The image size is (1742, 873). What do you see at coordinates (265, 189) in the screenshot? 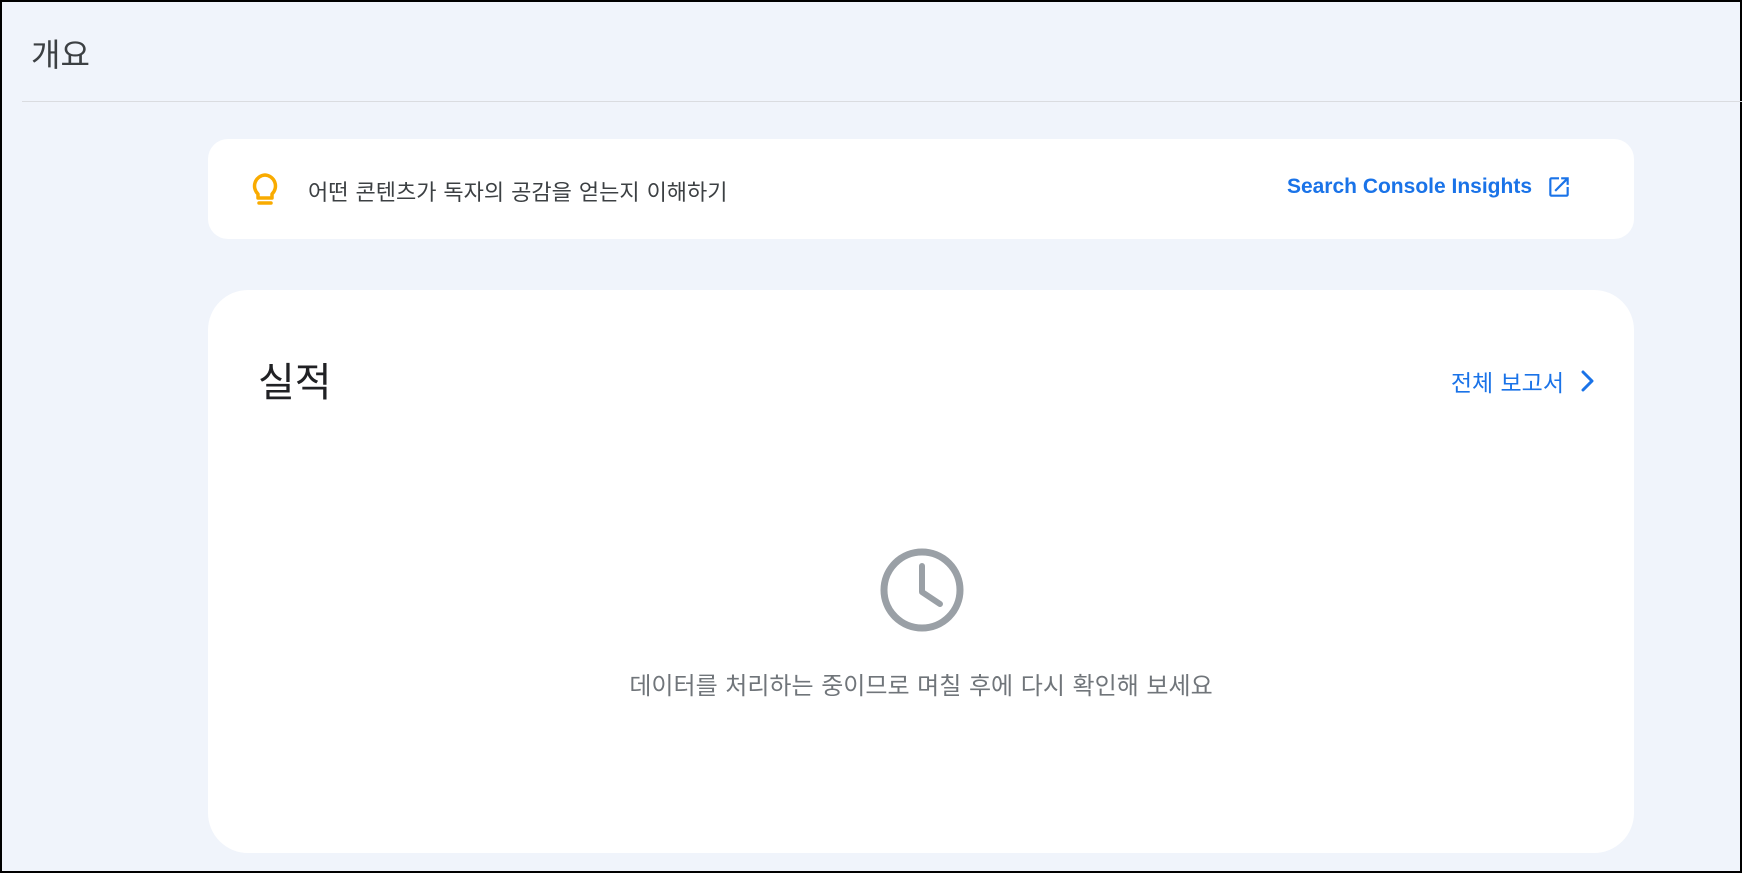
I see `lightbulb-icon` at bounding box center [265, 189].